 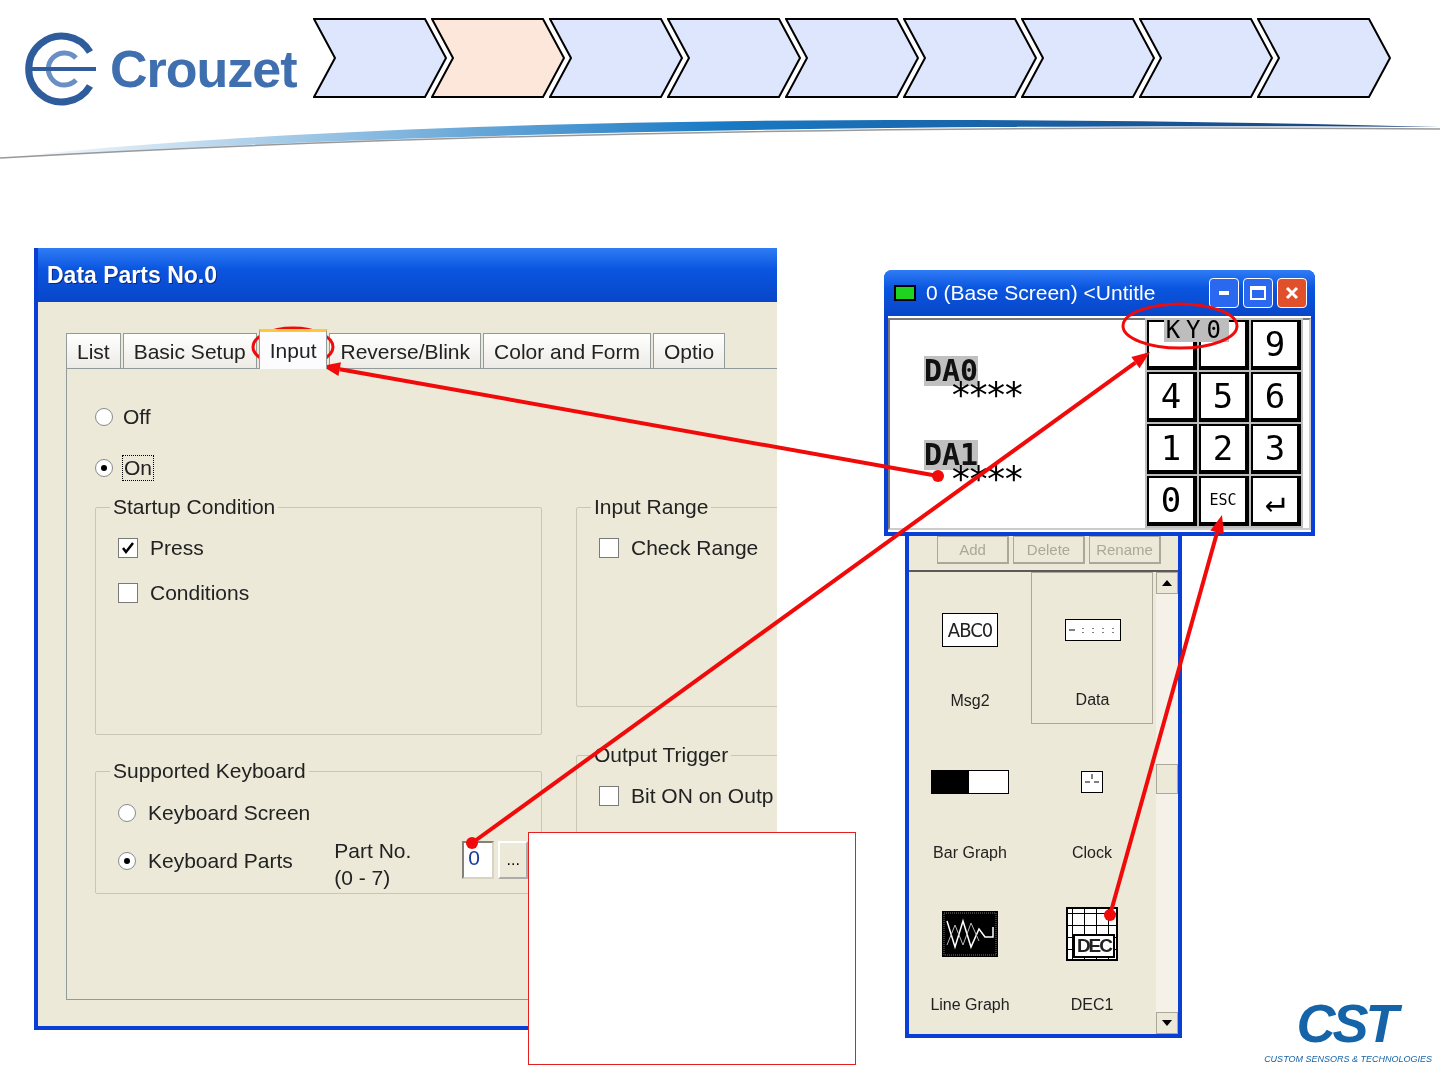 I want to click on keypad-key: 1, so click(x=1172, y=449).